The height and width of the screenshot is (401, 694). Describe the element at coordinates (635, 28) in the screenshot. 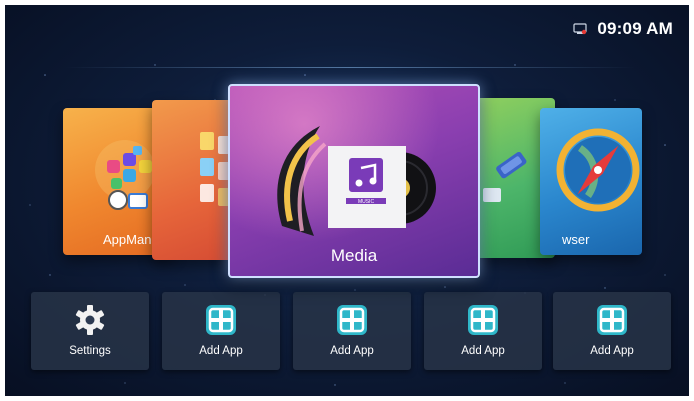

I see `clock: 09:09 AM` at that location.